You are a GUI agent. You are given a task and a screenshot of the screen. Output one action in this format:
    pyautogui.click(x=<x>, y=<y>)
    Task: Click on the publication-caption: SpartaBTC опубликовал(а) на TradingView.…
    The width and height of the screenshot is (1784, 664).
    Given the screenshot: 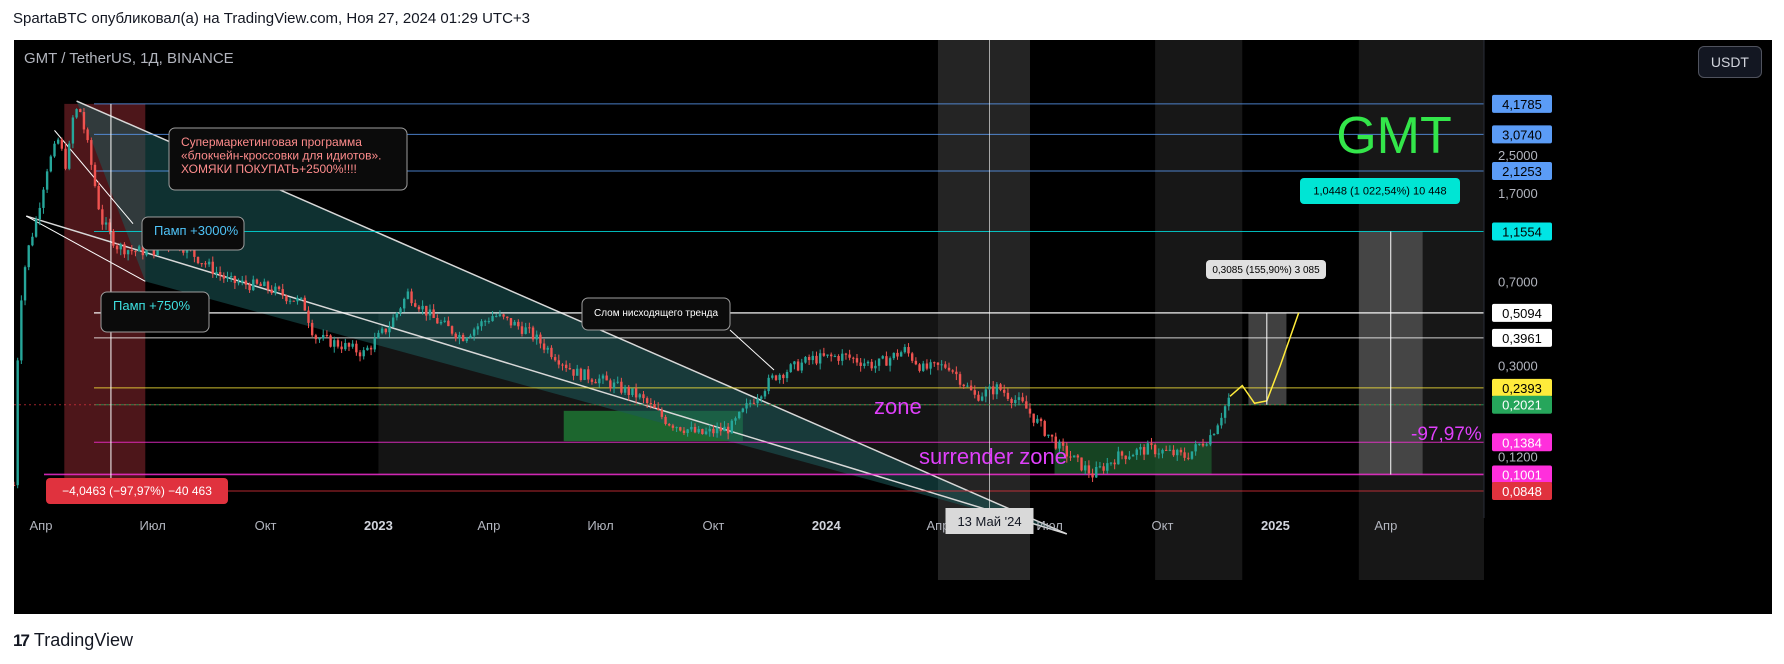 What is the action you would take?
    pyautogui.click(x=272, y=18)
    